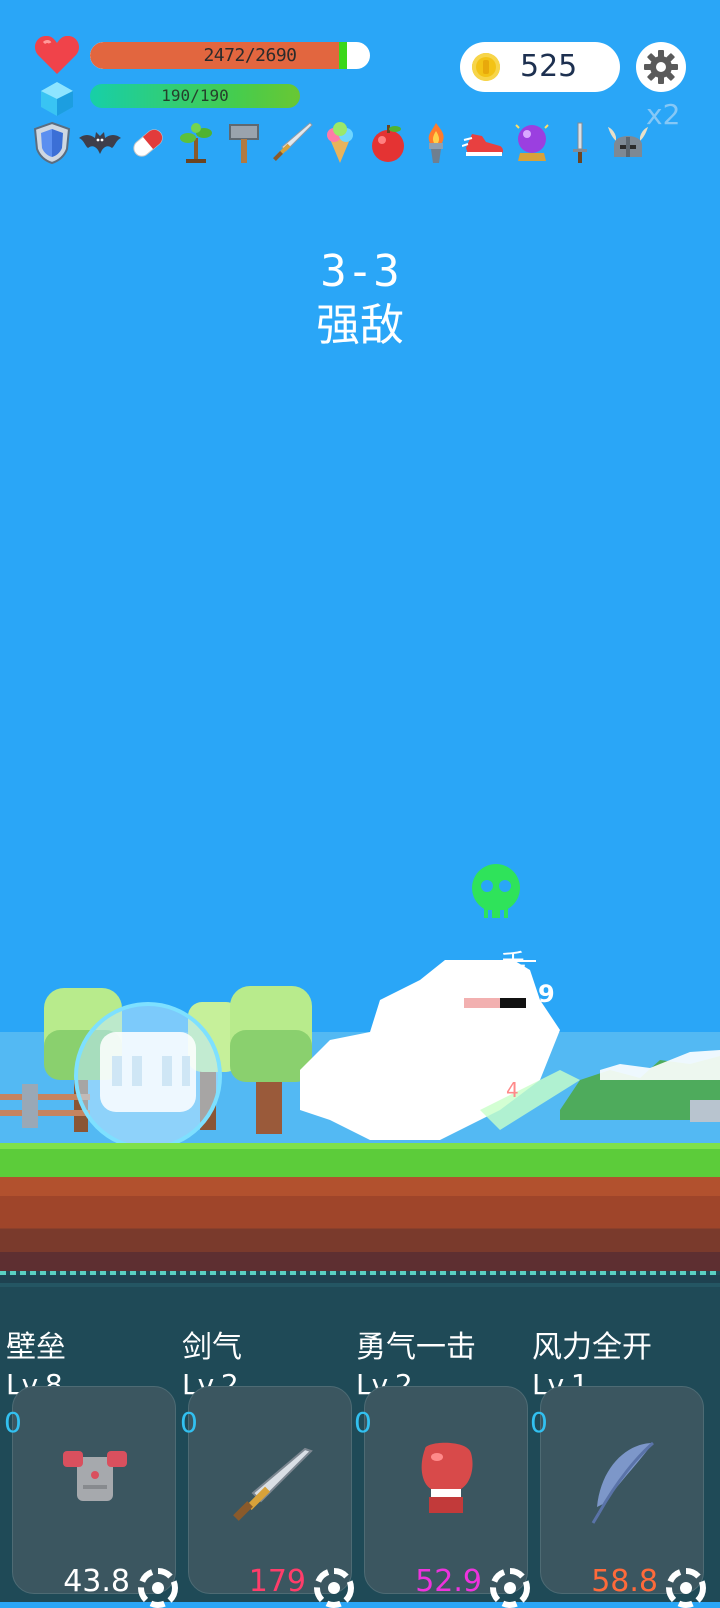 The width and height of the screenshot is (720, 1608). I want to click on stage-number: 3-3, so click(360, 271).